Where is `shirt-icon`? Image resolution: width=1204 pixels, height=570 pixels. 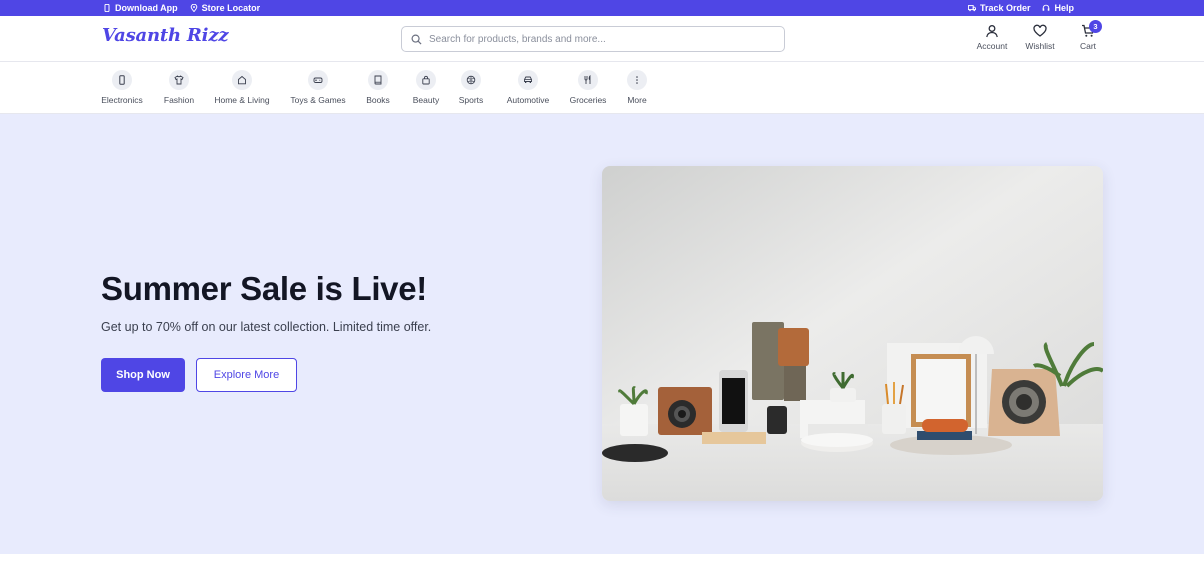 shirt-icon is located at coordinates (179, 80).